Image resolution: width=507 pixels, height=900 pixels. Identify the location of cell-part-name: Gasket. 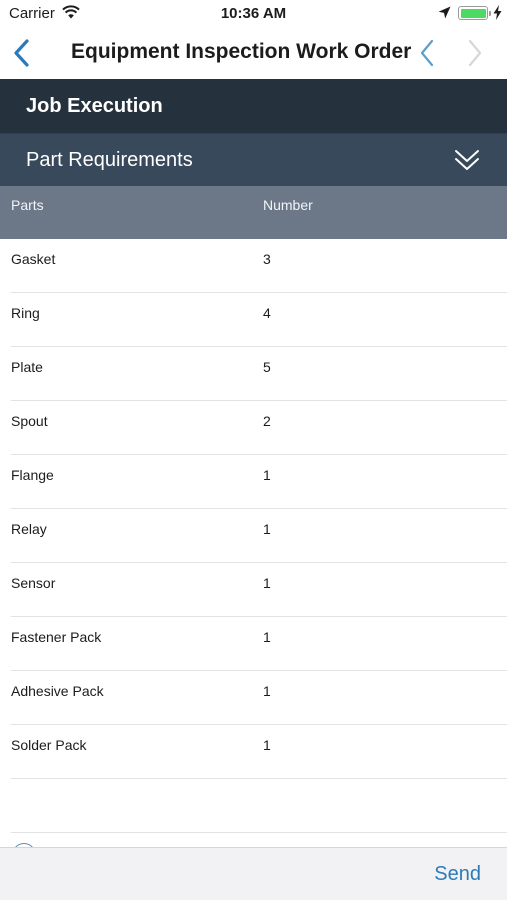
(33, 259).